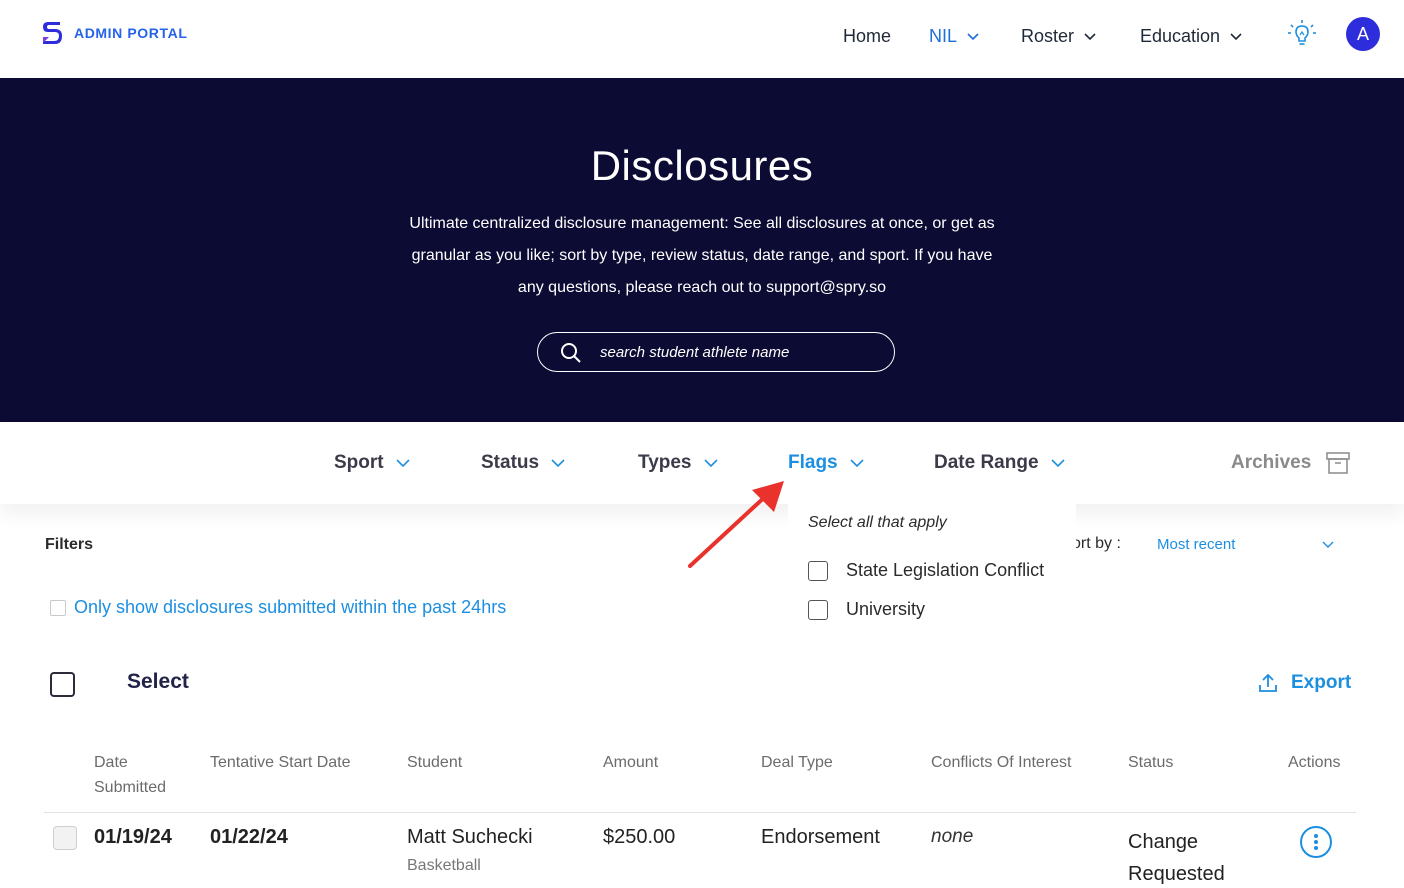 This screenshot has width=1404, height=888. I want to click on cell-status: Change Requested, so click(1176, 858).